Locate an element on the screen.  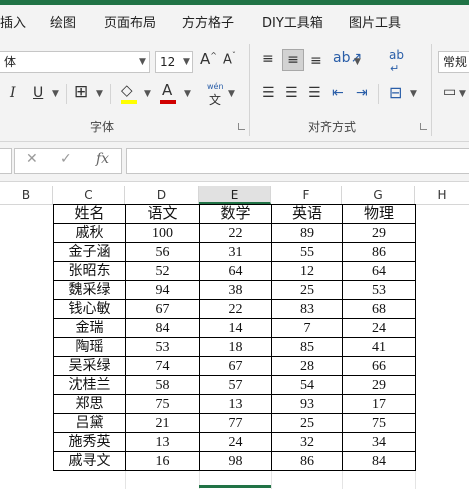
tab-draw: 绘图 is located at coordinates (63, 21).